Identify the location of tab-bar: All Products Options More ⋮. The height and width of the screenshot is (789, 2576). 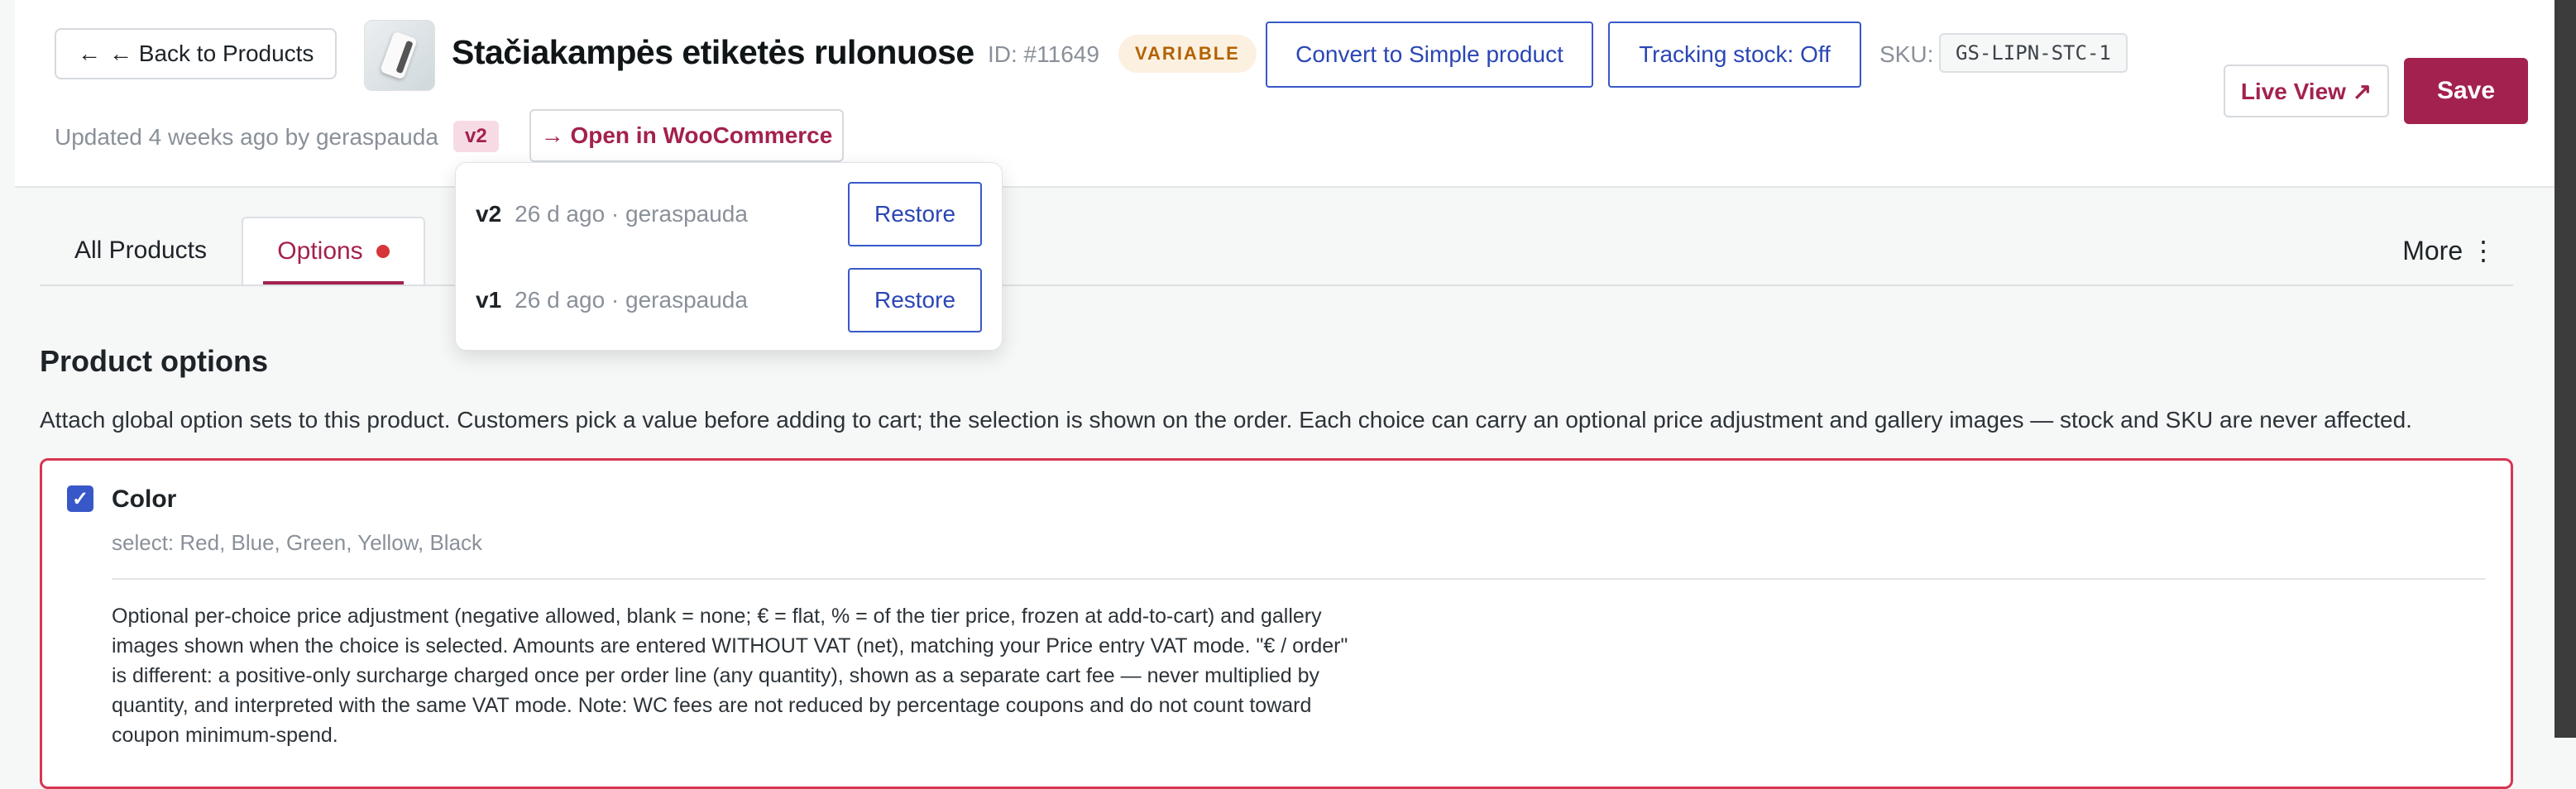
(1276, 251).